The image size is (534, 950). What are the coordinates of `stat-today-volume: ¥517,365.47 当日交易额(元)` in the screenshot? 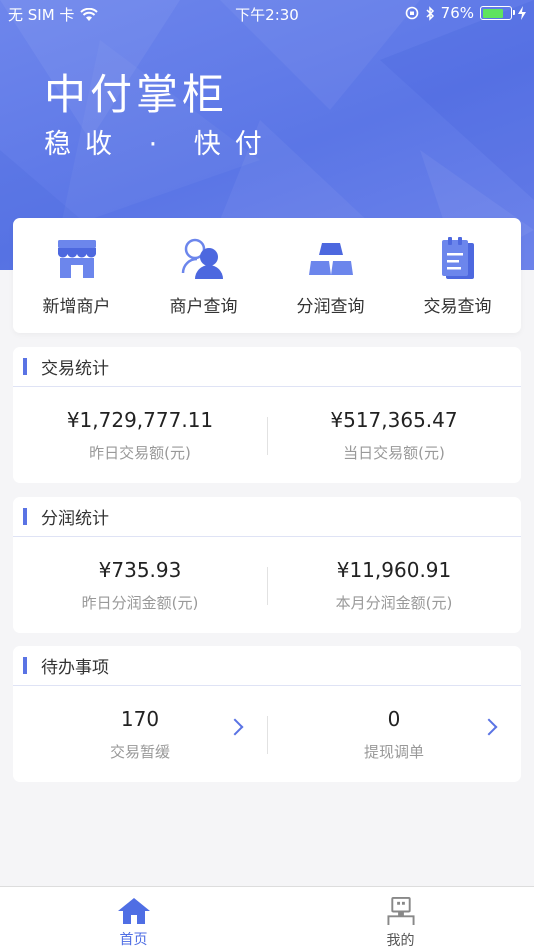 It's located at (394, 435).